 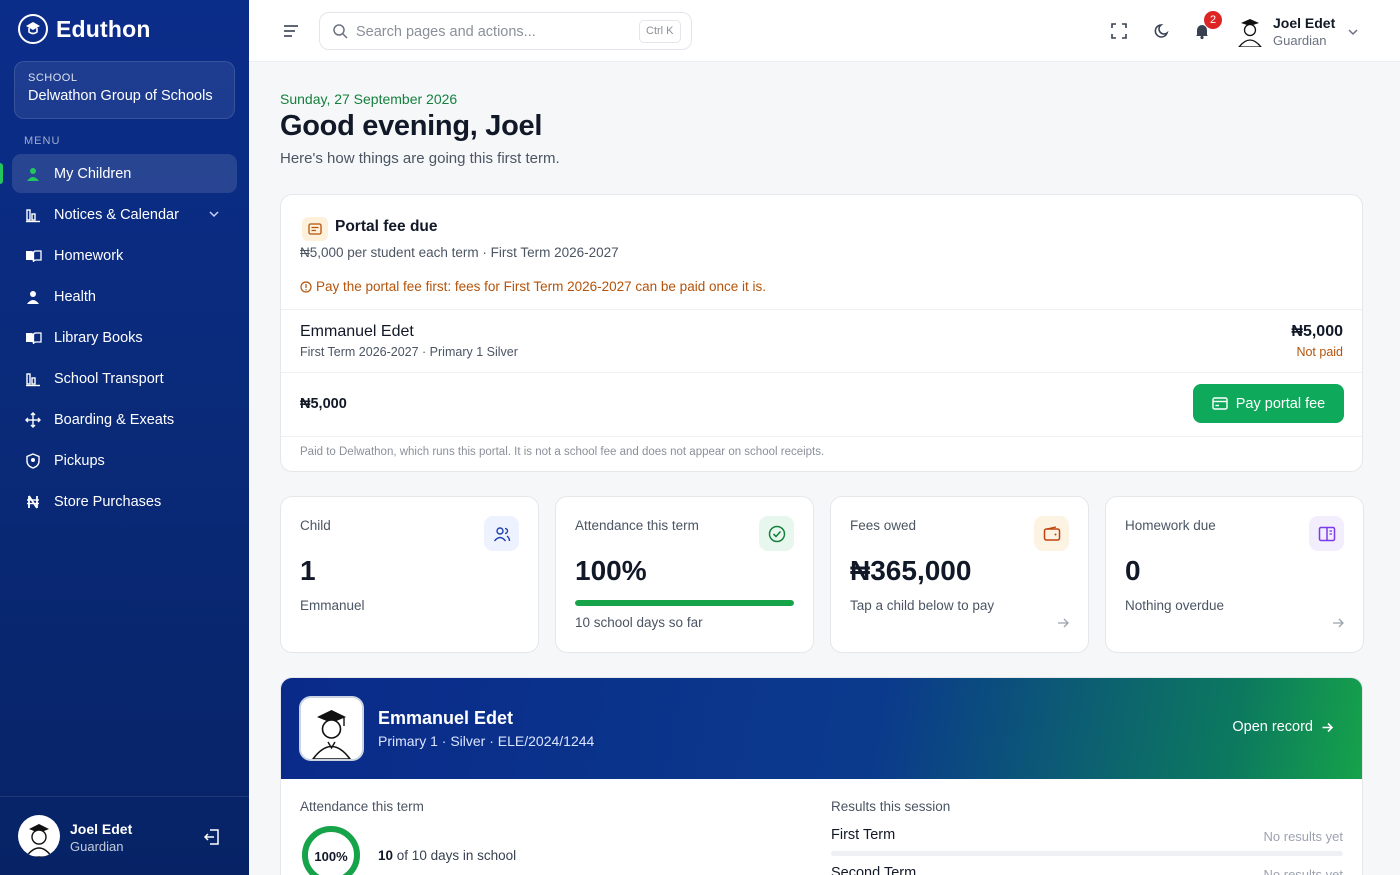 I want to click on fee-amount: ₦5,000, so click(x=1317, y=331).